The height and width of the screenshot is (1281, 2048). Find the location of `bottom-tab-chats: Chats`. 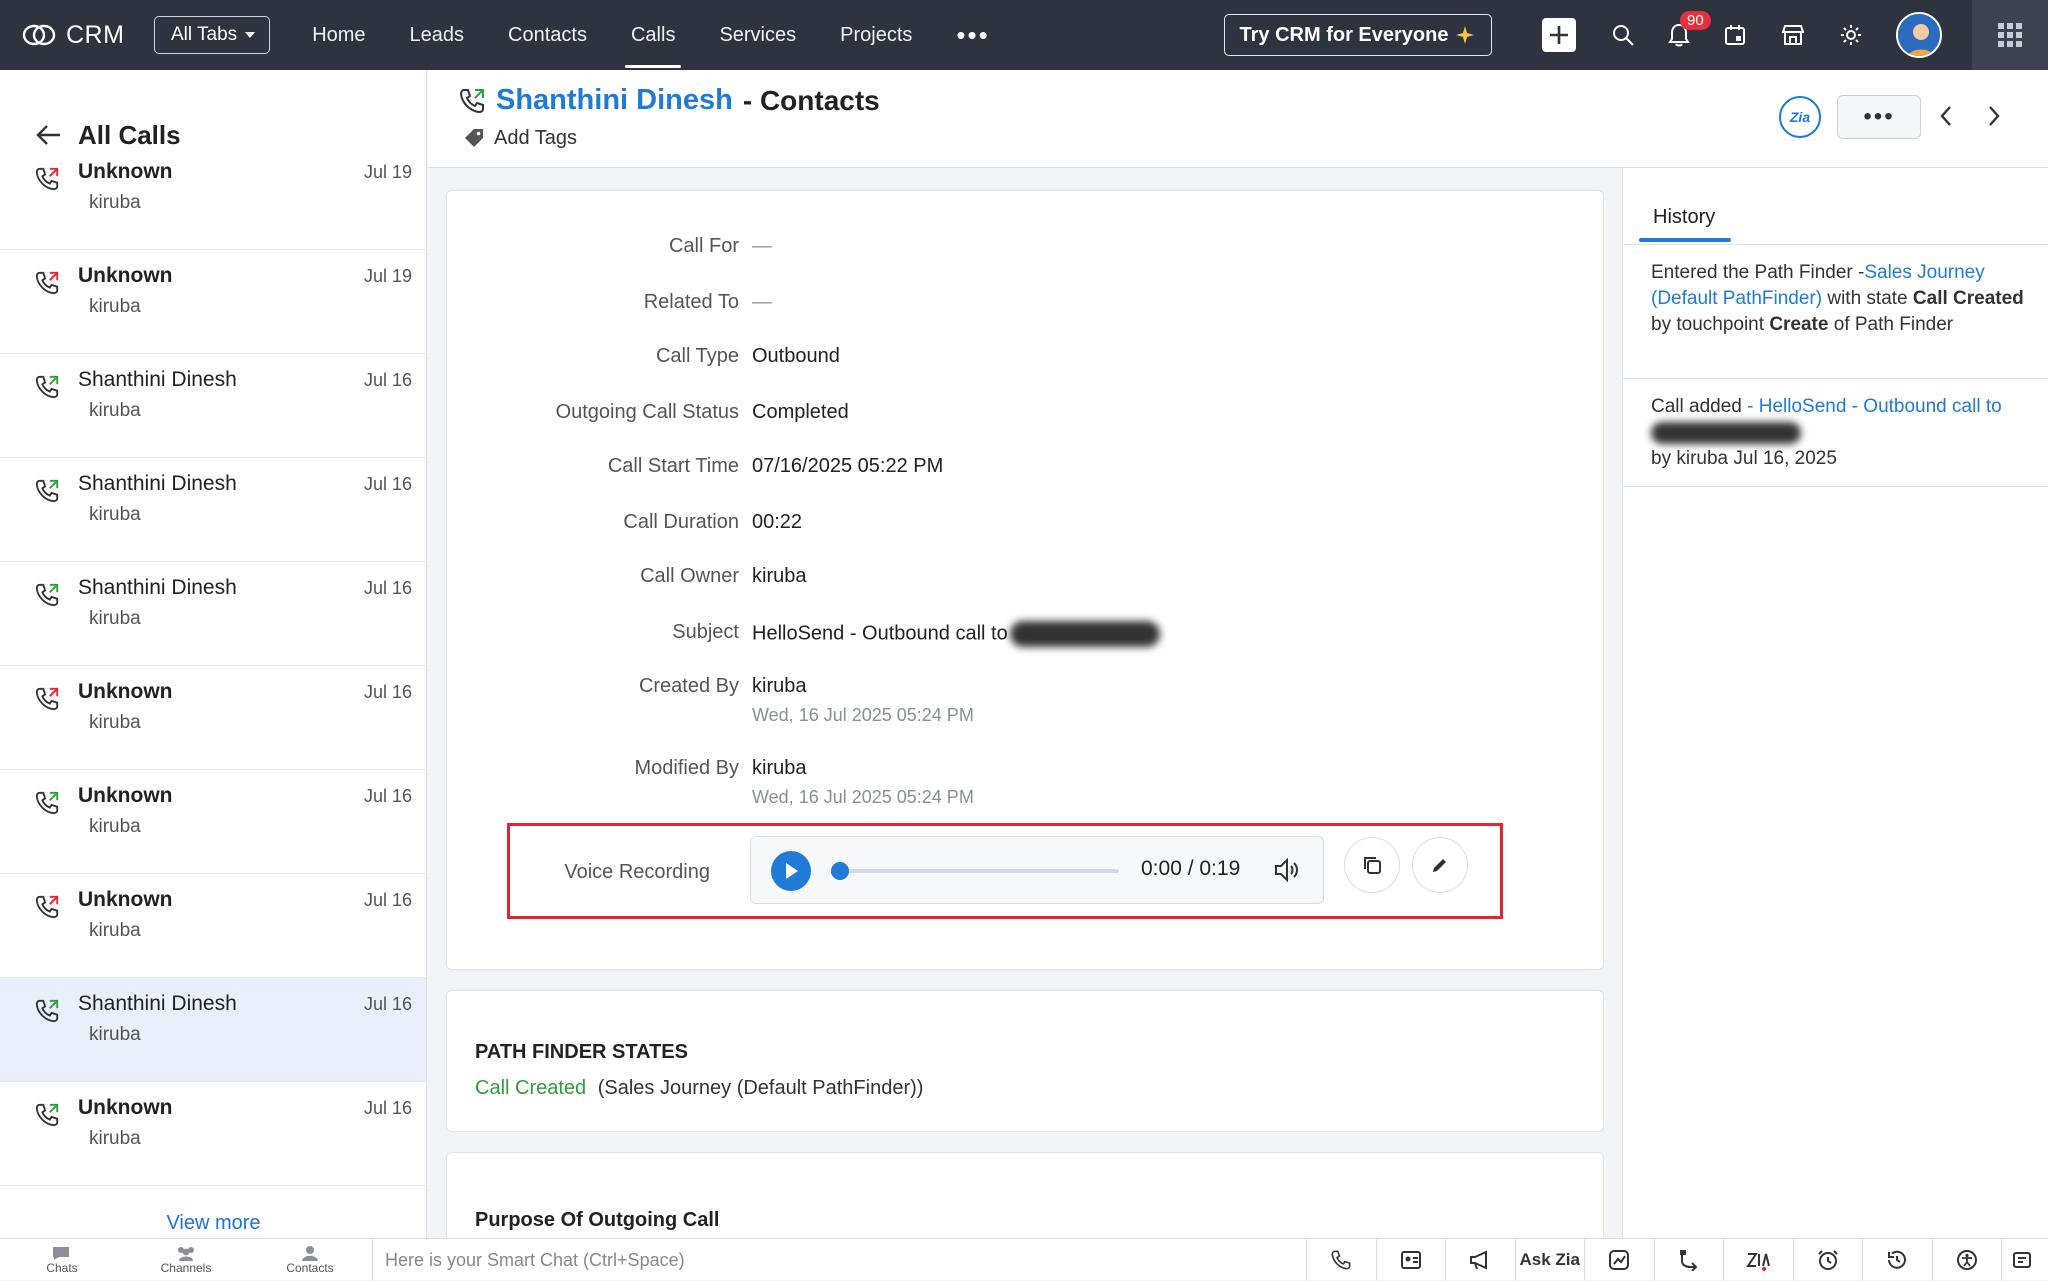

bottom-tab-chats: Chats is located at coordinates (62, 1260).